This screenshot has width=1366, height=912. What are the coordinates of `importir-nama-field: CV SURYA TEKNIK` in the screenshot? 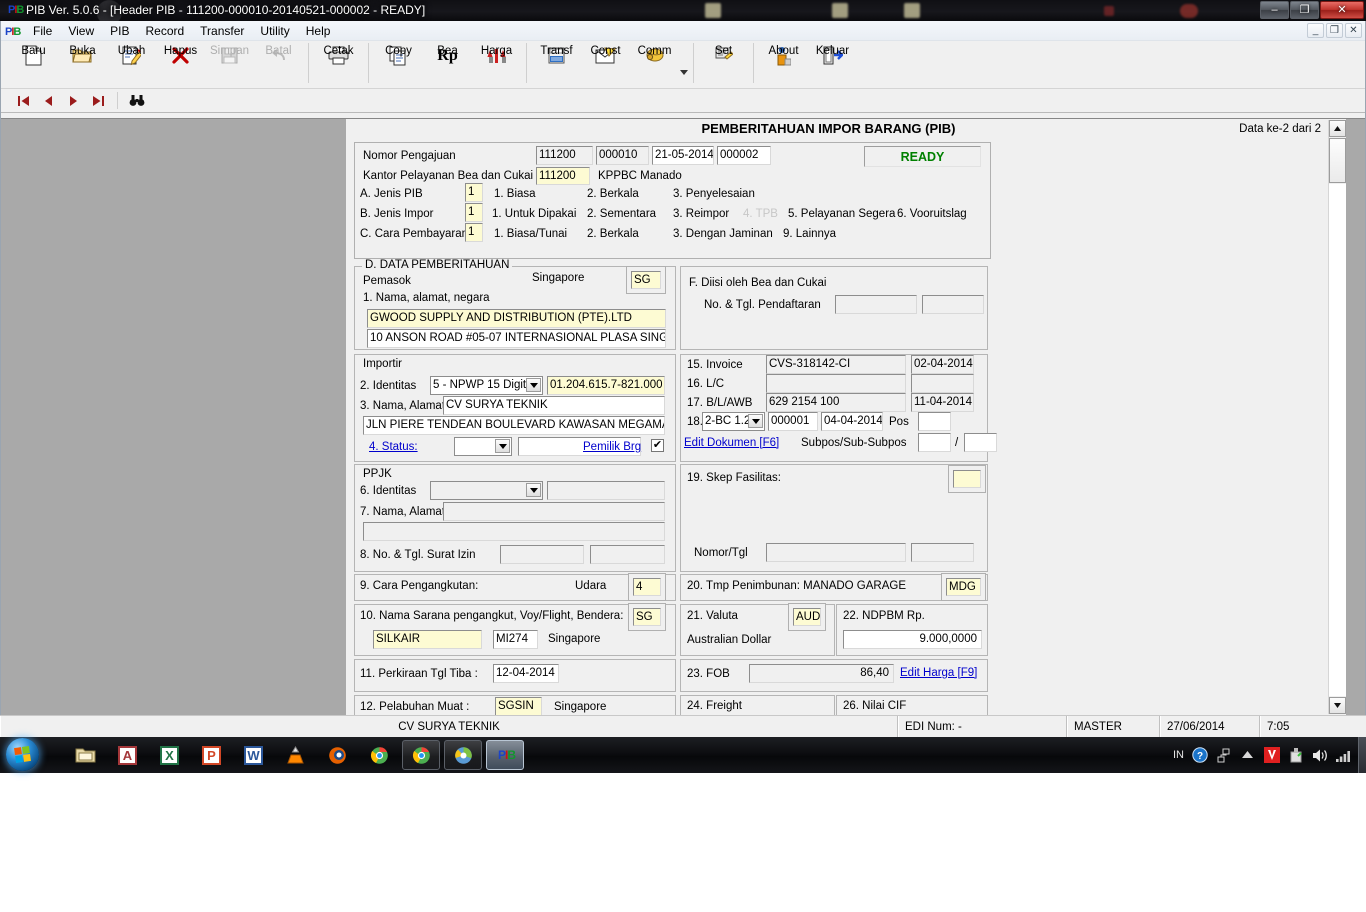 It's located at (554, 405).